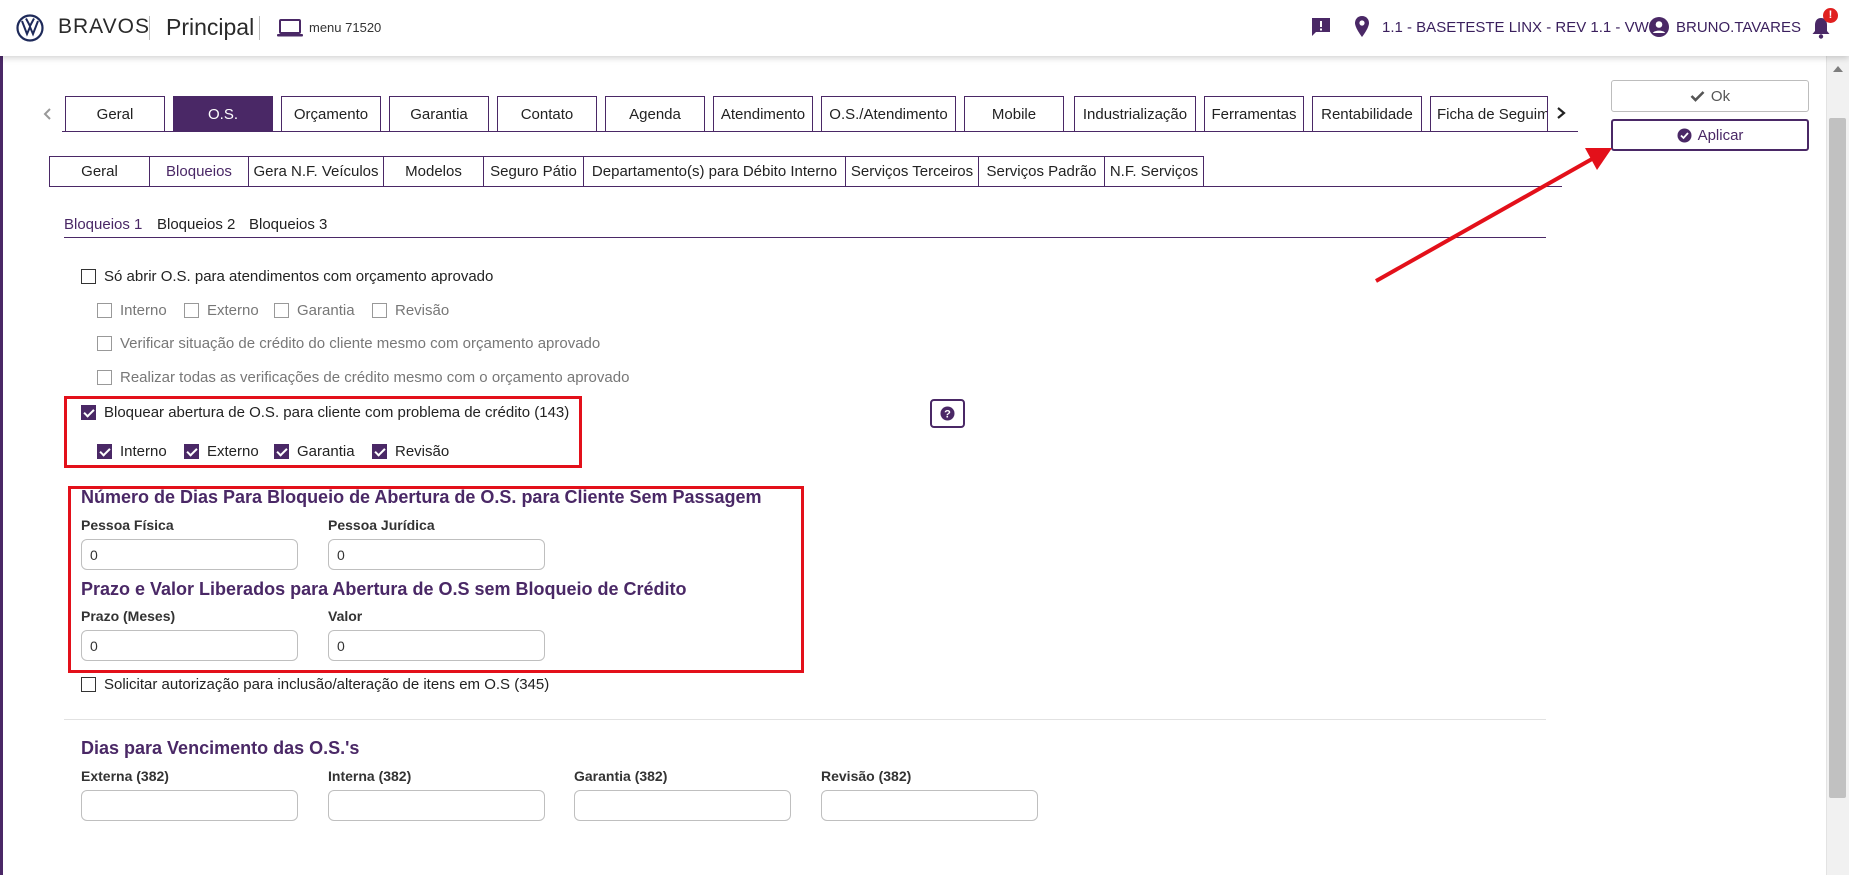  I want to click on apply-button-label: Aplicar, so click(1720, 135).